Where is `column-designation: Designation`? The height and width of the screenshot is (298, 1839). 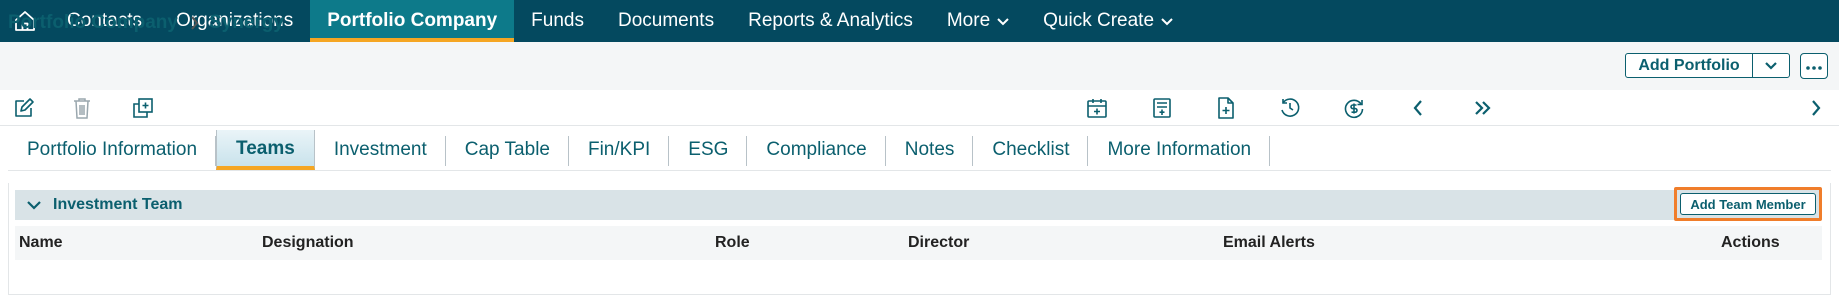
column-designation: Designation is located at coordinates (308, 242).